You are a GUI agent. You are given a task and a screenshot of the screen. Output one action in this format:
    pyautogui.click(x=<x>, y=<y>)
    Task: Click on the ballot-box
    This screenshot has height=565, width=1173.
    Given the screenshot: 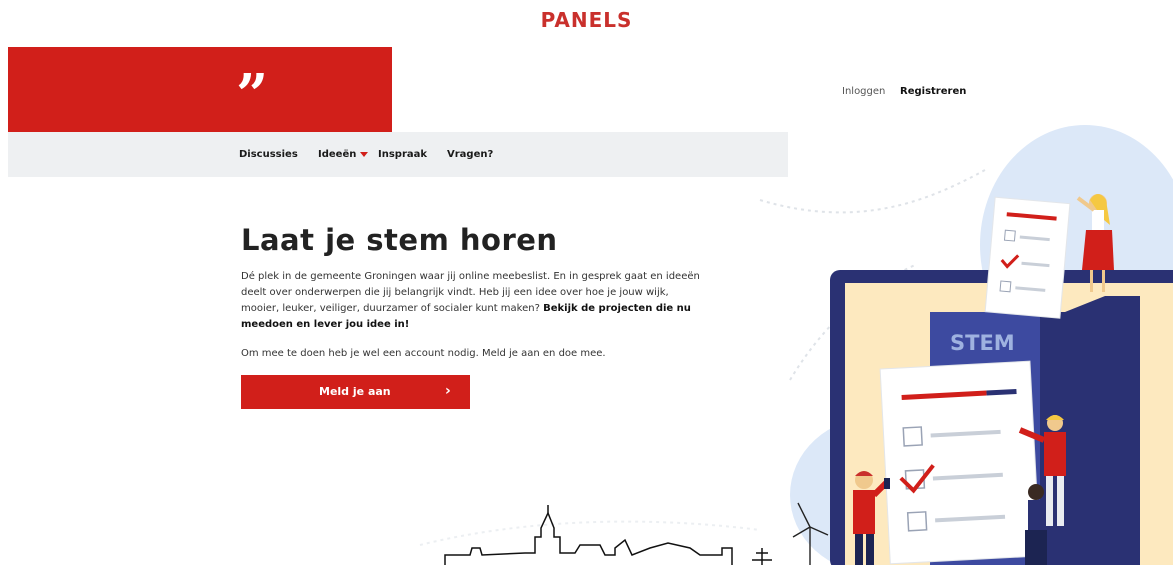 What is the action you would take?
    pyautogui.click(x=1035, y=430)
    